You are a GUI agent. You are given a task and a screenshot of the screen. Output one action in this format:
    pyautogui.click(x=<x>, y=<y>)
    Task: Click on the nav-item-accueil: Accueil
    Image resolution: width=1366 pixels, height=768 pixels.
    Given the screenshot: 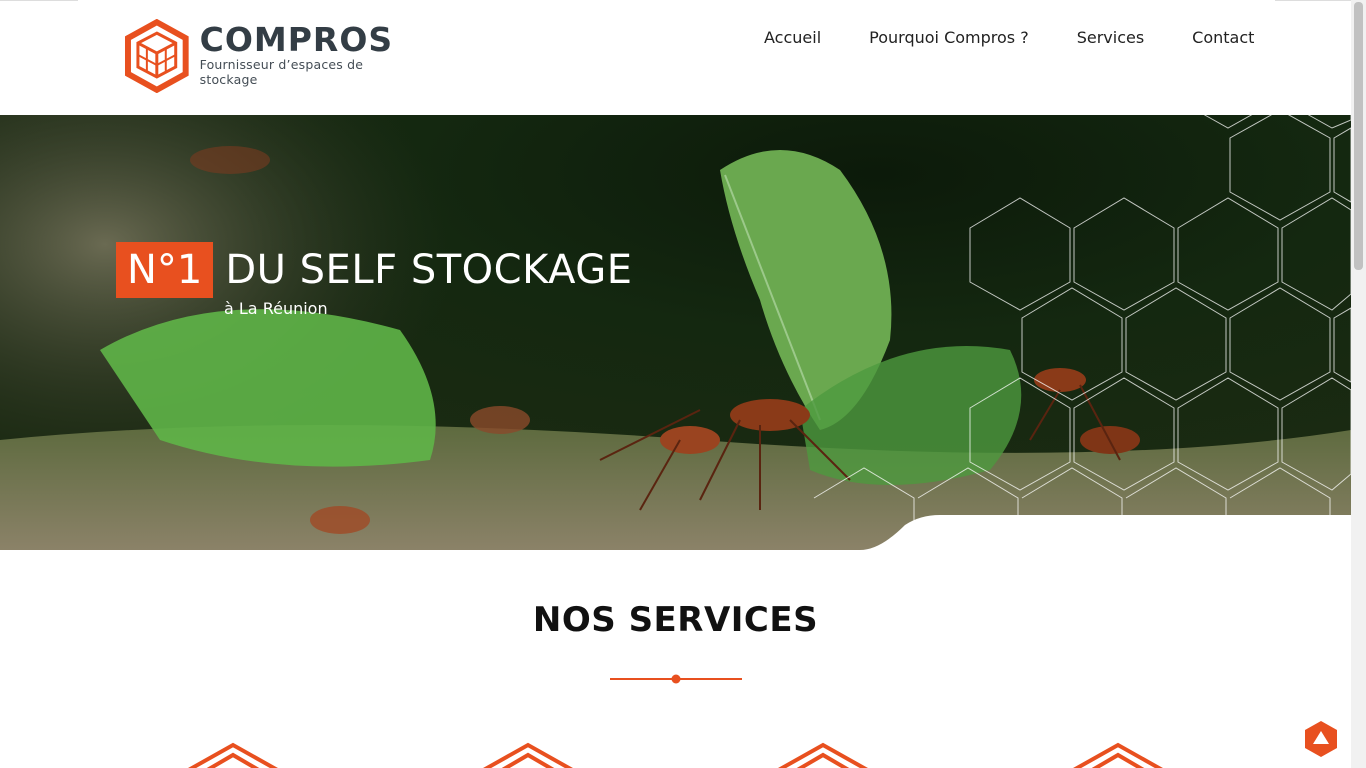 What is the action you would take?
    pyautogui.click(x=792, y=37)
    